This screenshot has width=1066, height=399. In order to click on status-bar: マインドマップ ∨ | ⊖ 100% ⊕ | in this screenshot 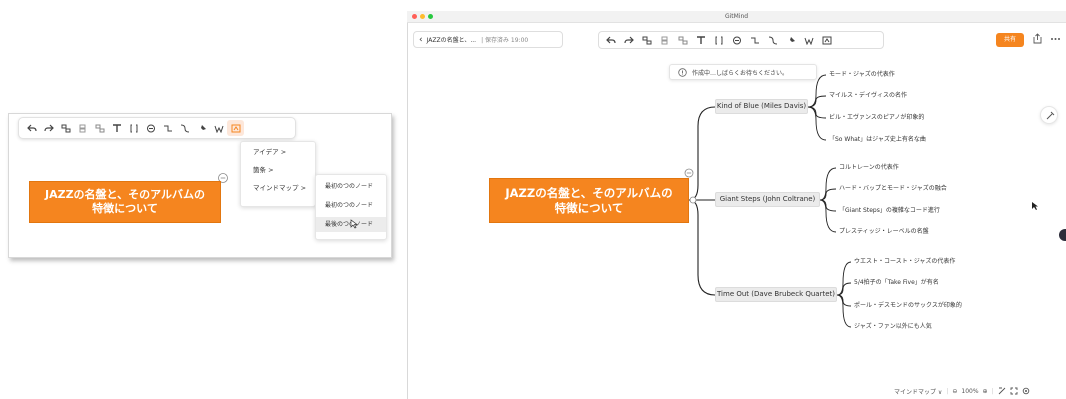, I will do `click(979, 391)`.